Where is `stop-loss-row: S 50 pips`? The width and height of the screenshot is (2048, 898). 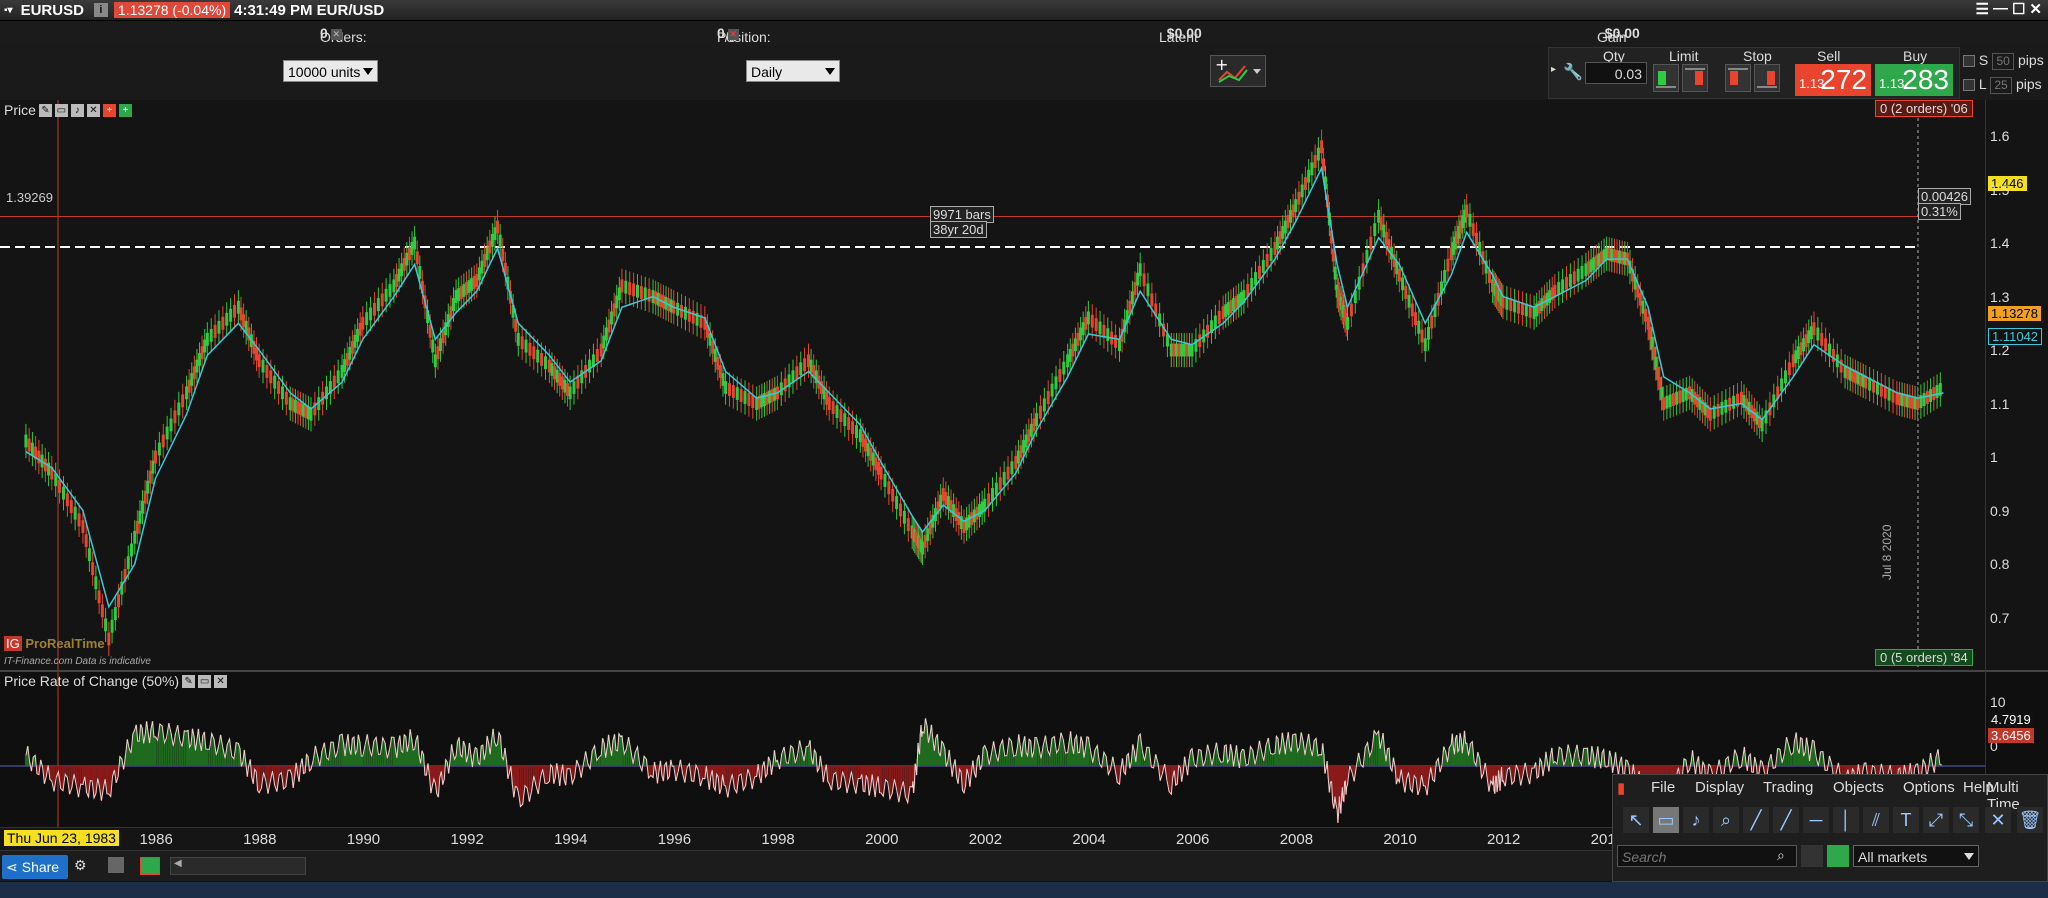
stop-loss-row: S 50 pips is located at coordinates (2003, 61).